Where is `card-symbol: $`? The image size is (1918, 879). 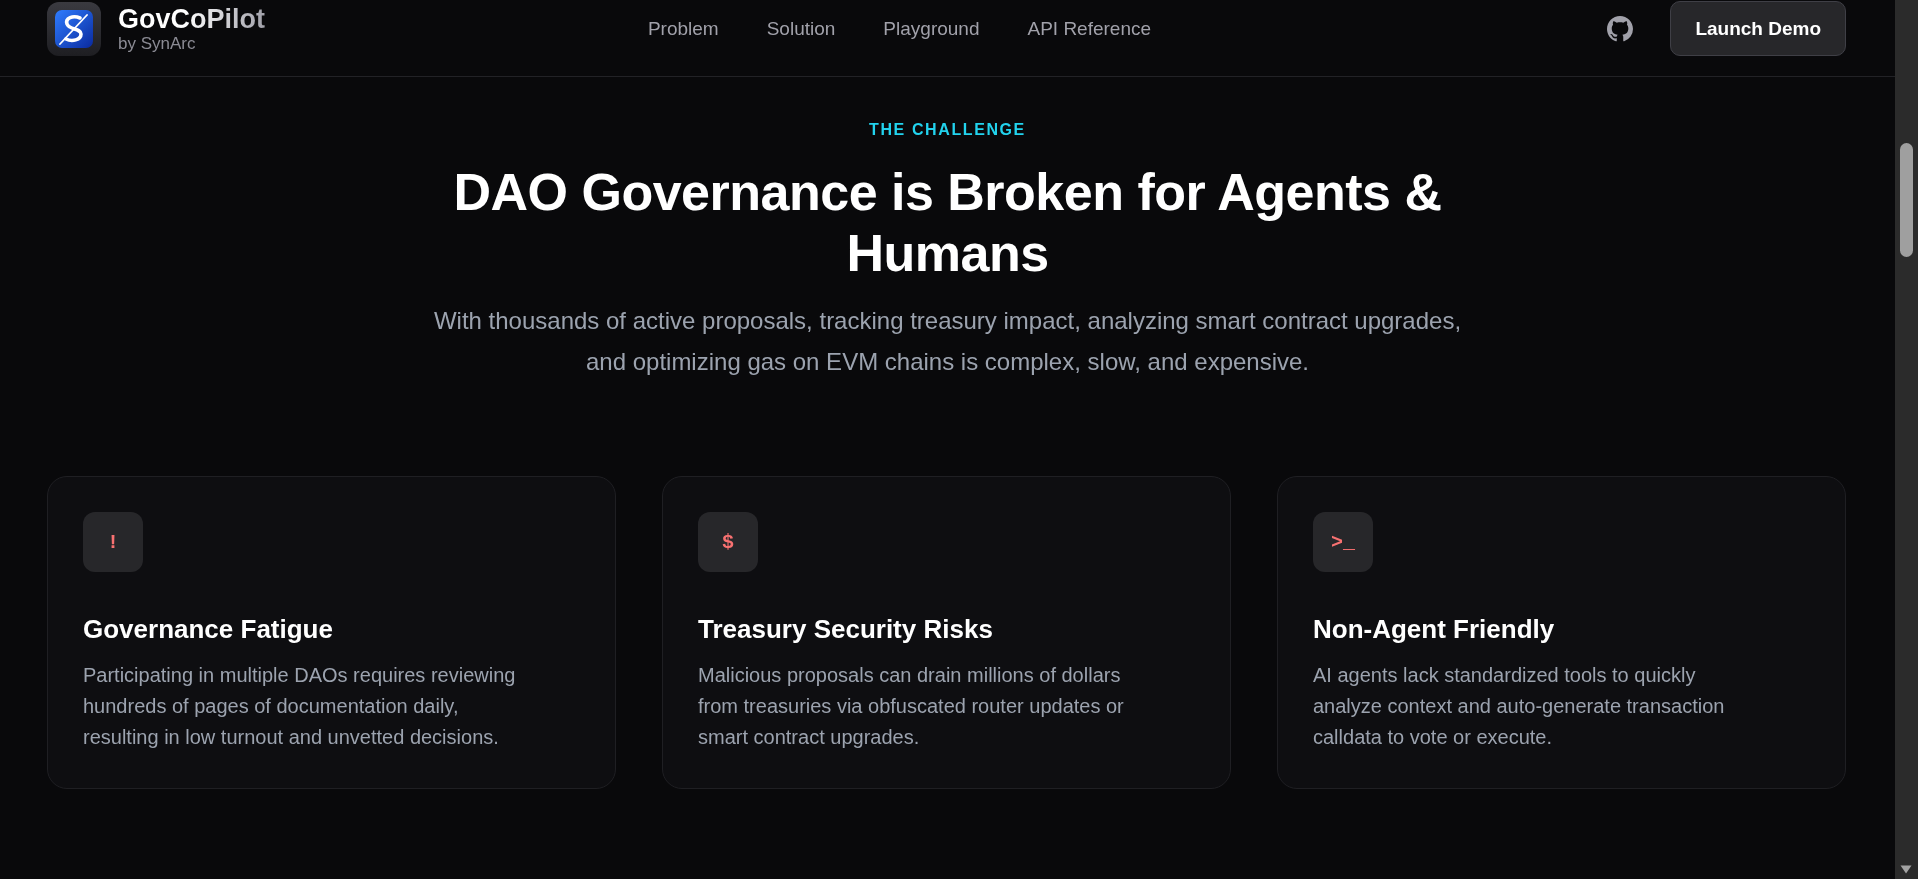
card-symbol: $ is located at coordinates (728, 542).